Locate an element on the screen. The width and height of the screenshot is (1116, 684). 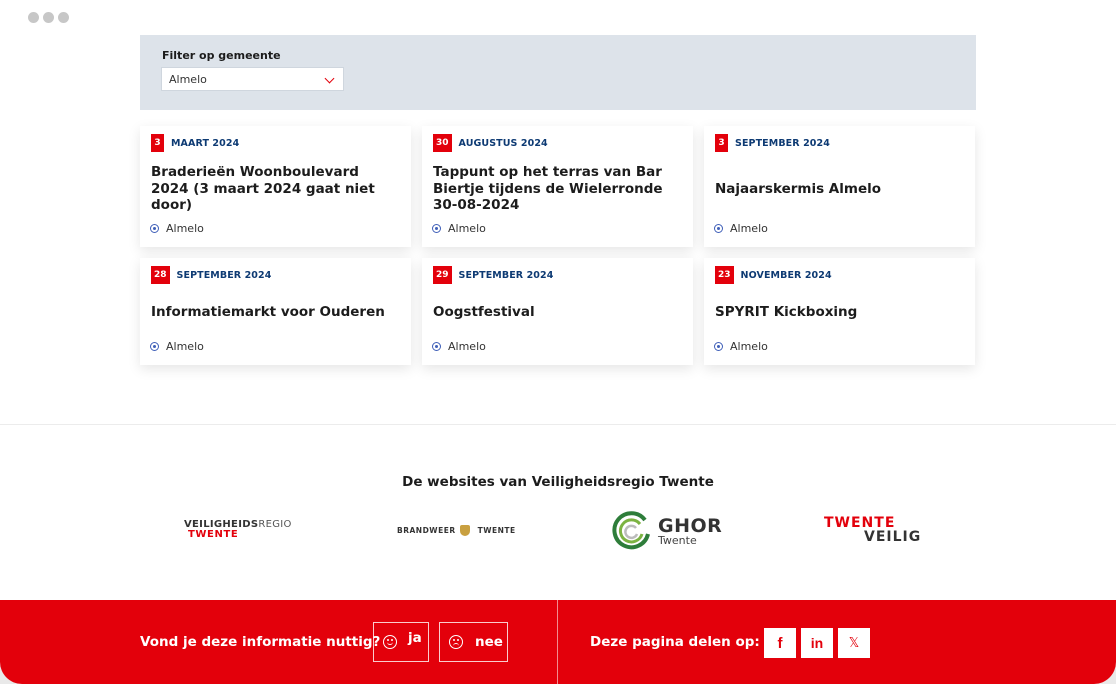
event-day: 28 is located at coordinates (160, 275).